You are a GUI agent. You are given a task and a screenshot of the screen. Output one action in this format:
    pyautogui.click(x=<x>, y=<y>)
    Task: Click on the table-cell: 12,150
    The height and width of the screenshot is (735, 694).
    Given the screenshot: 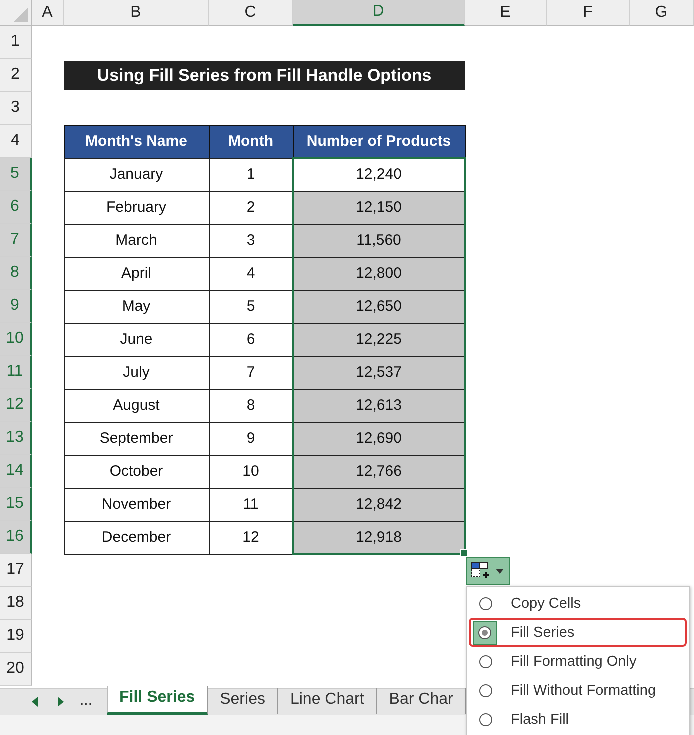 What is the action you would take?
    pyautogui.click(x=379, y=207)
    